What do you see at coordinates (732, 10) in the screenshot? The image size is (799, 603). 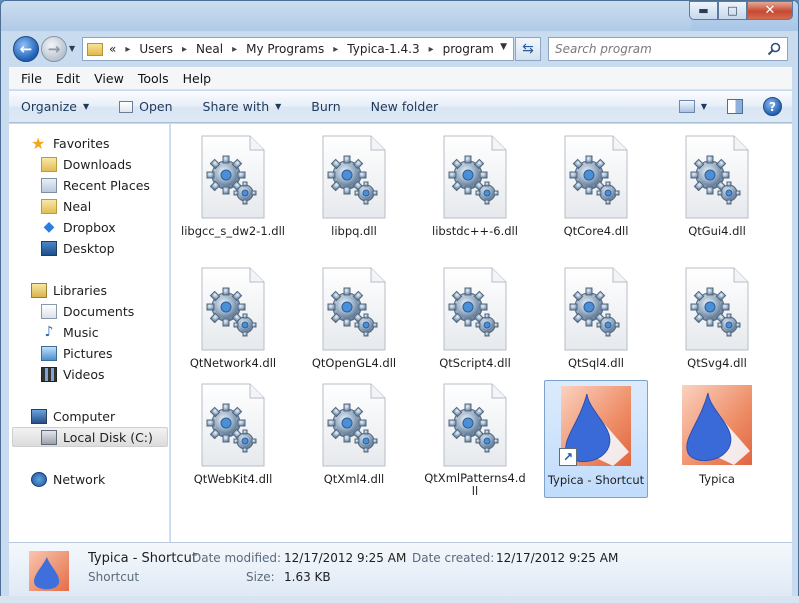 I see `maximize-button: □` at bounding box center [732, 10].